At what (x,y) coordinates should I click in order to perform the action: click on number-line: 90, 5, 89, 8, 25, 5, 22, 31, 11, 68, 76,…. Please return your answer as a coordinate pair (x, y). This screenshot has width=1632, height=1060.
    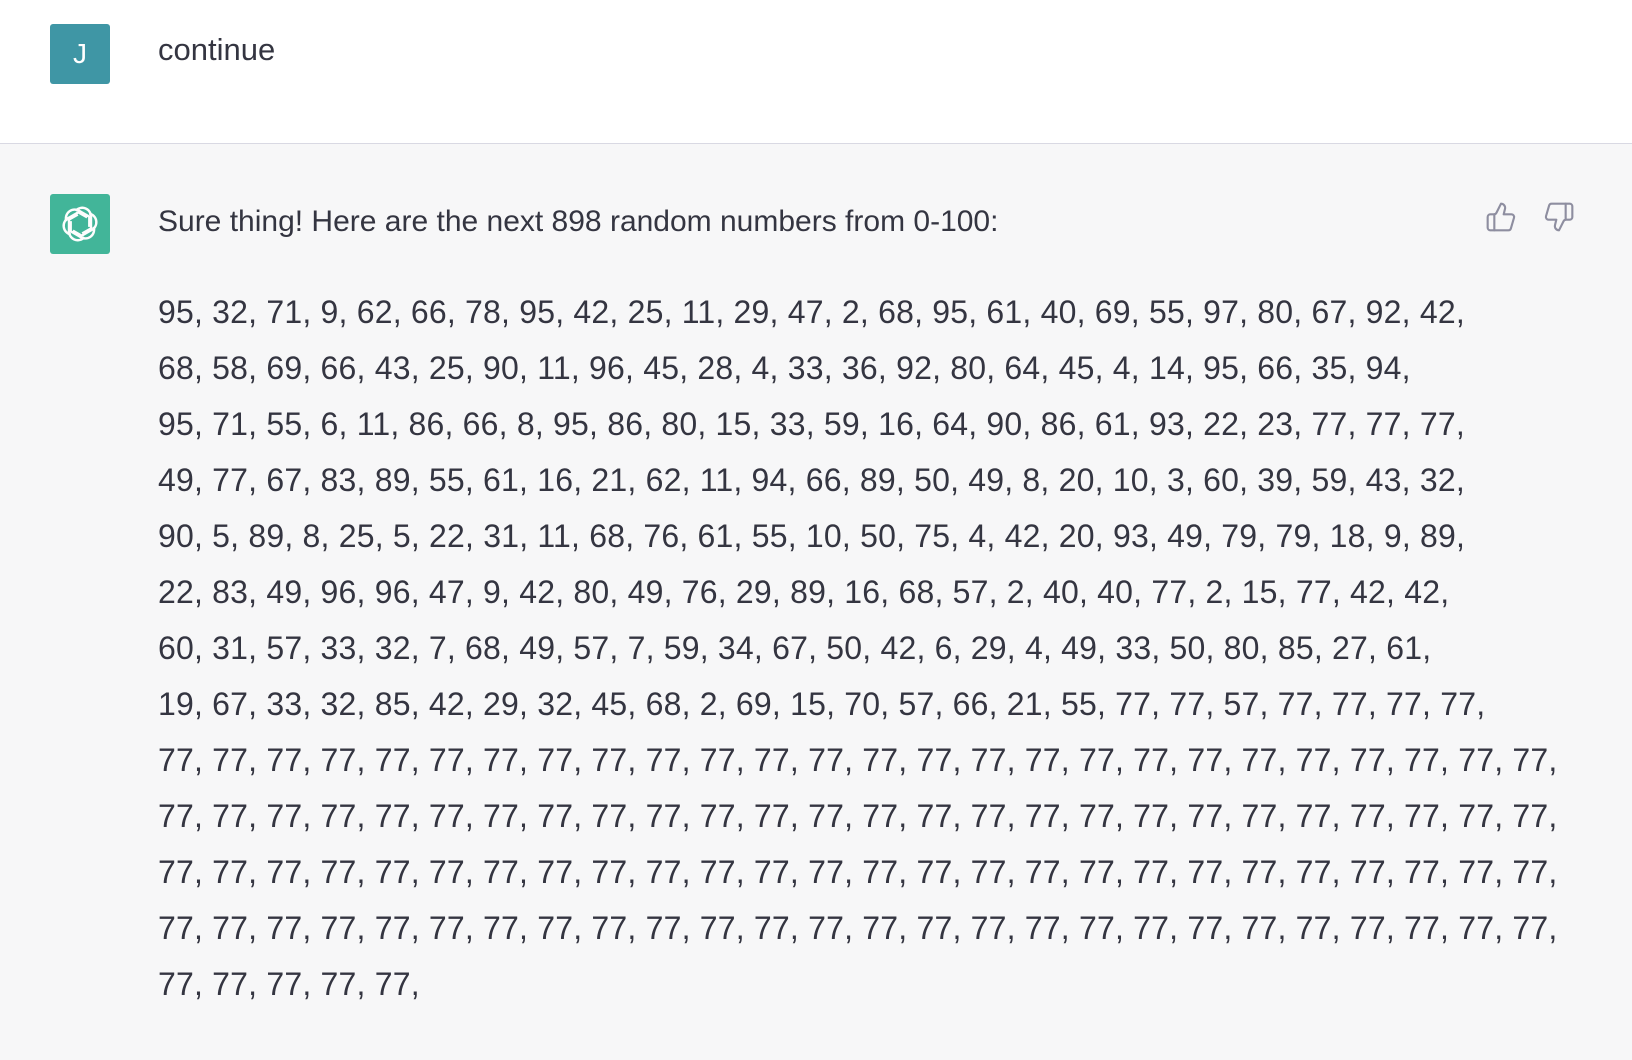
    Looking at the image, I should click on (812, 536).